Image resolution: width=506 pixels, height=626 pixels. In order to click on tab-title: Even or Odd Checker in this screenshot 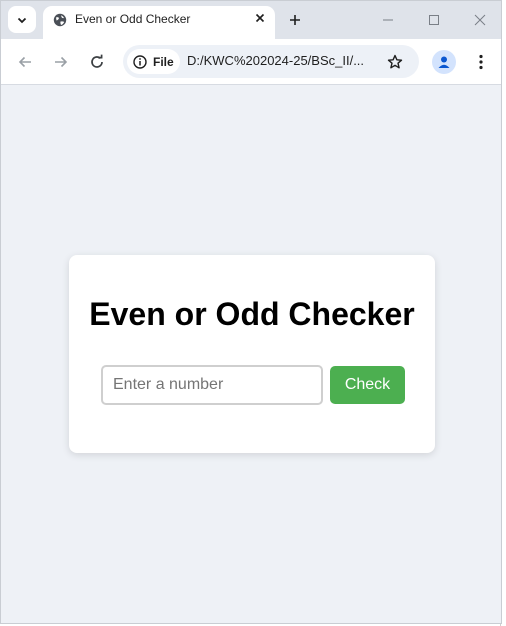, I will do `click(133, 19)`.